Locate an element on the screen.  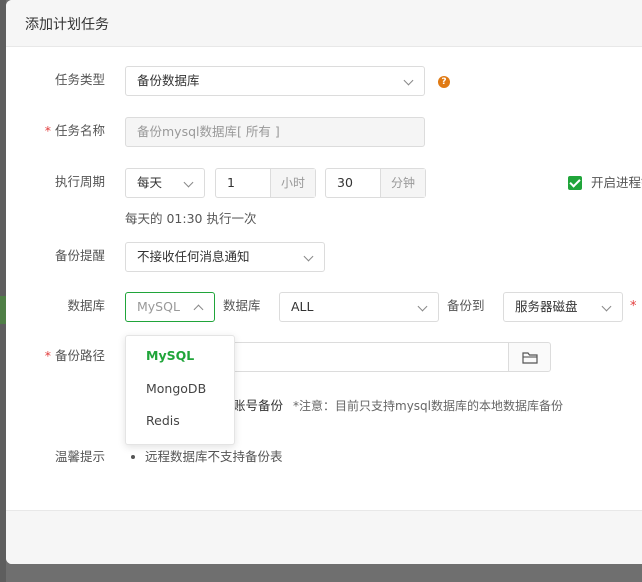
option-redis: Redis is located at coordinates (180, 421).